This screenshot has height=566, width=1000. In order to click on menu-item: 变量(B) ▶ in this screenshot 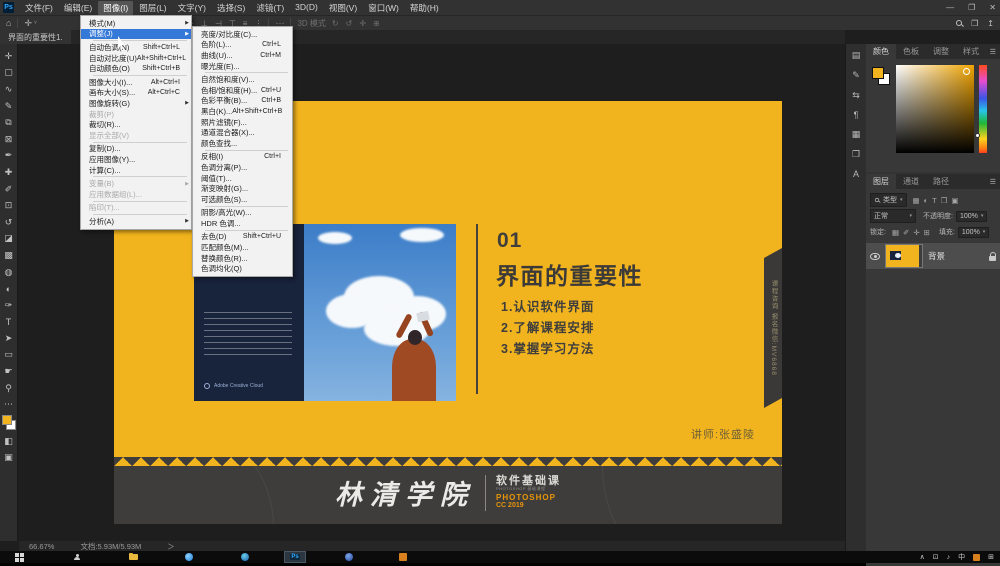, I will do `click(136, 183)`.